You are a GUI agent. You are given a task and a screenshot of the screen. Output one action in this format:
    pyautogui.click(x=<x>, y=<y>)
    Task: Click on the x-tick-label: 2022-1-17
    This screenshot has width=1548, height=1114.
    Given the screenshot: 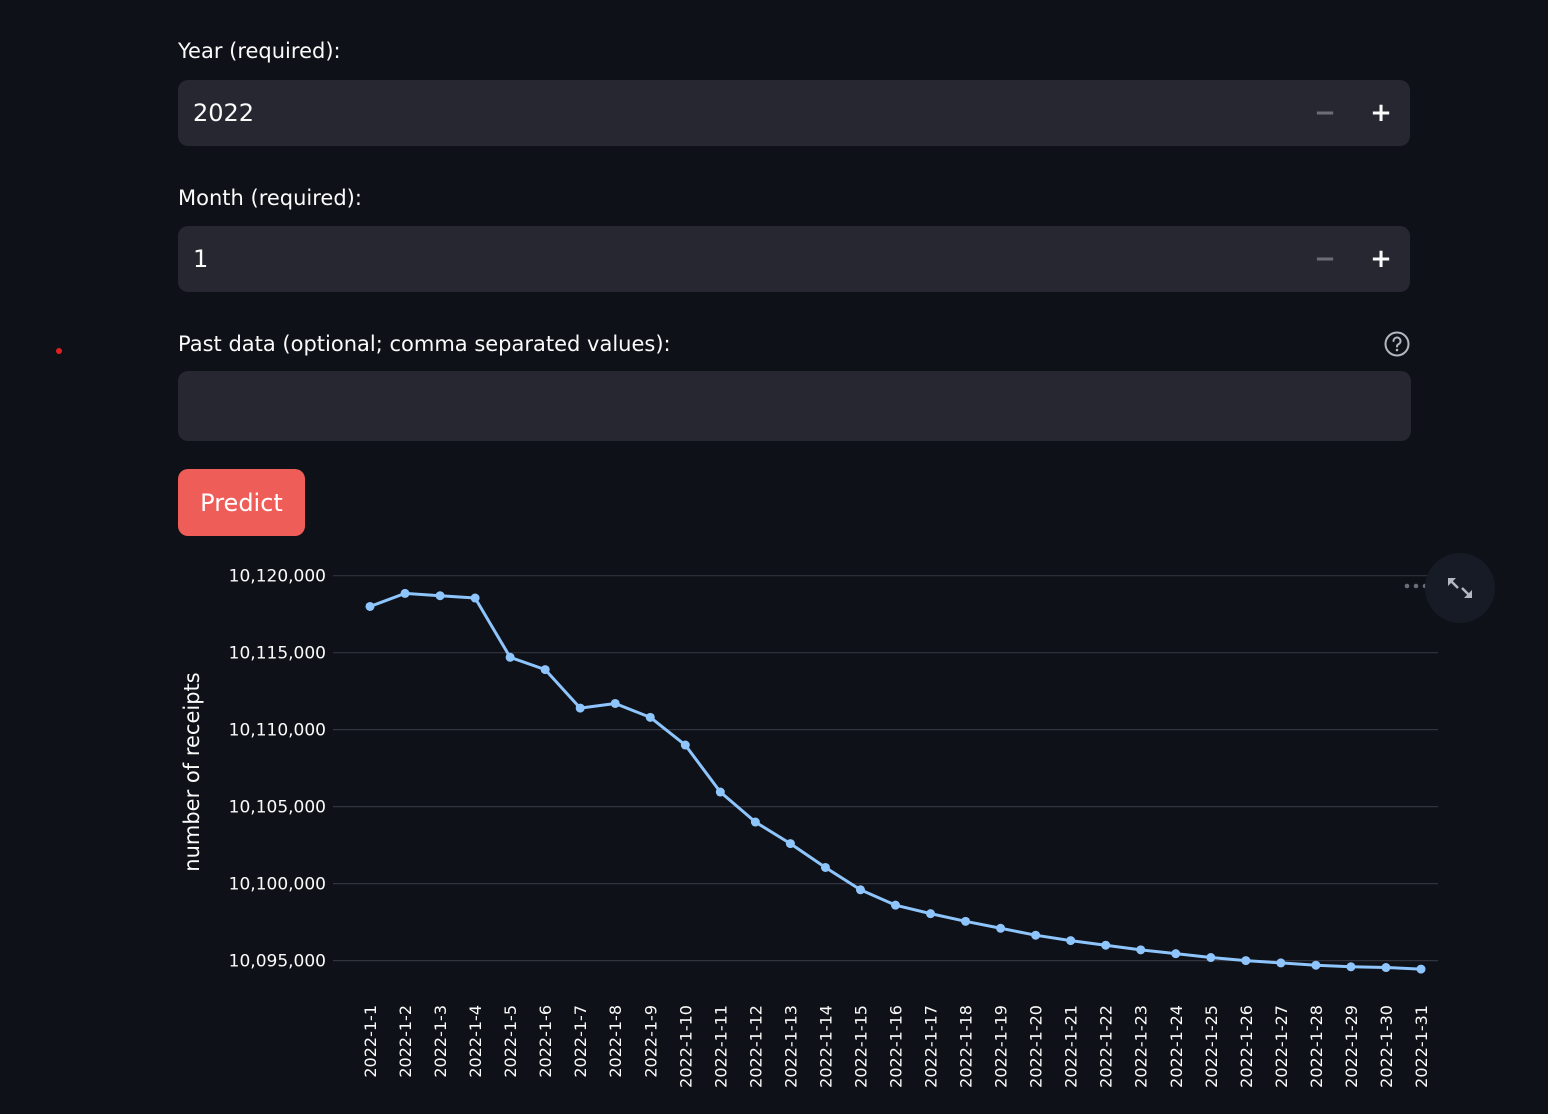 What is the action you would take?
    pyautogui.click(x=931, y=1046)
    